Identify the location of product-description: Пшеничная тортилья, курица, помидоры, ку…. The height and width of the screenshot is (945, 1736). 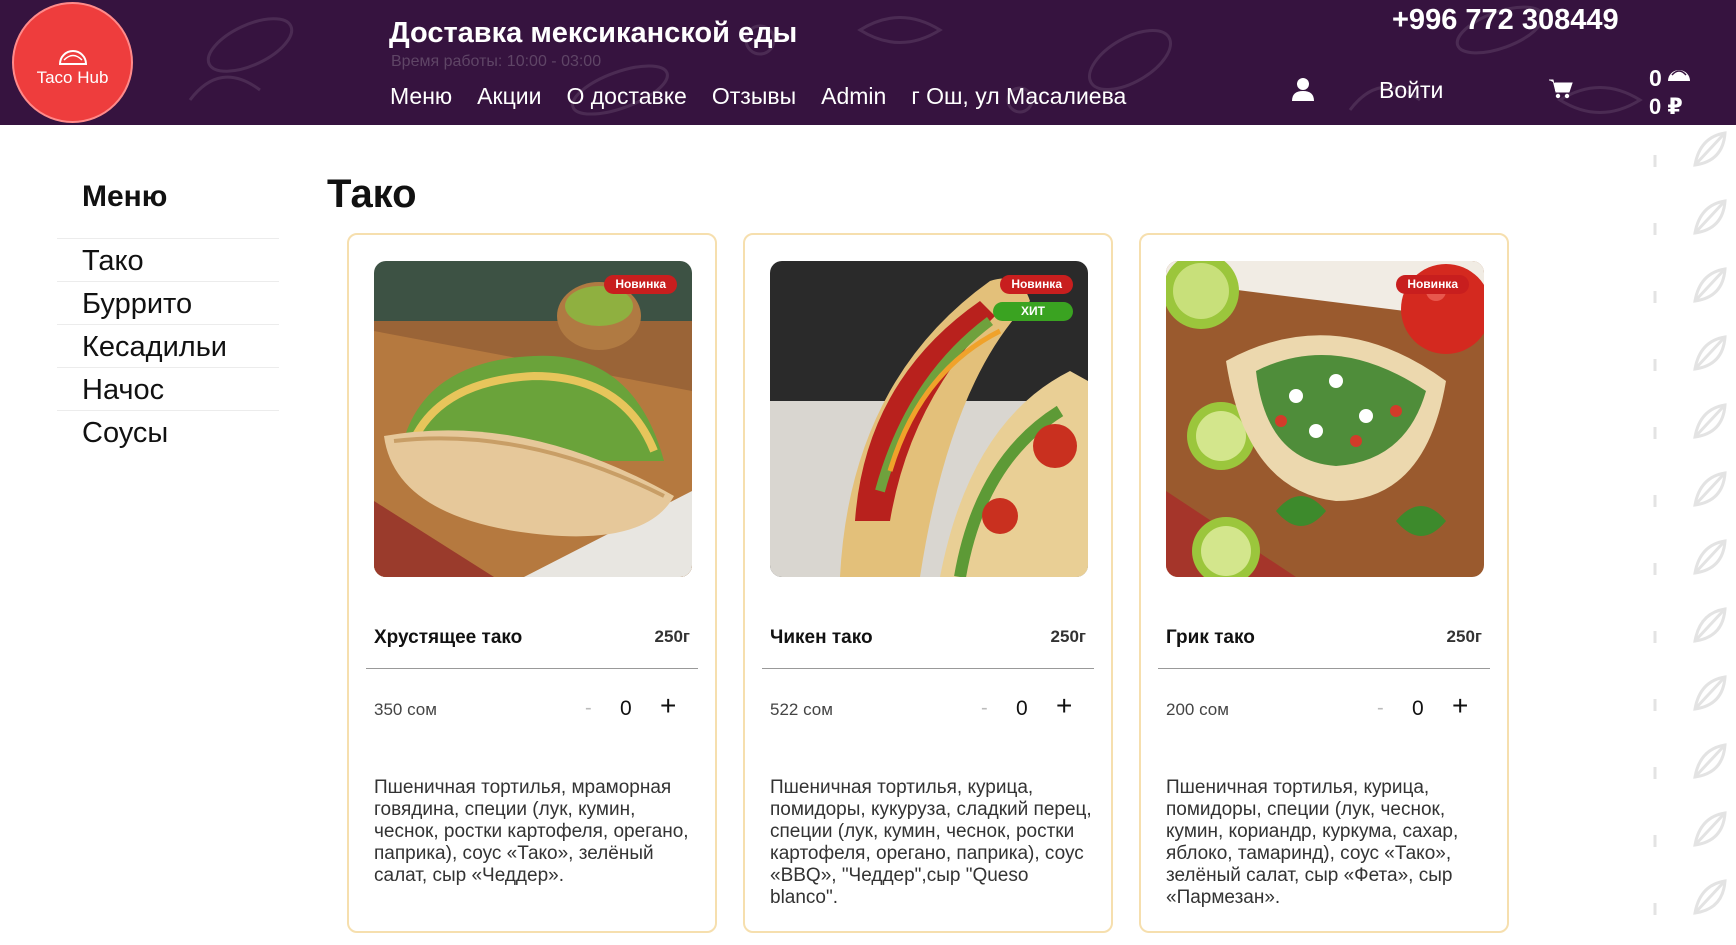
(931, 842).